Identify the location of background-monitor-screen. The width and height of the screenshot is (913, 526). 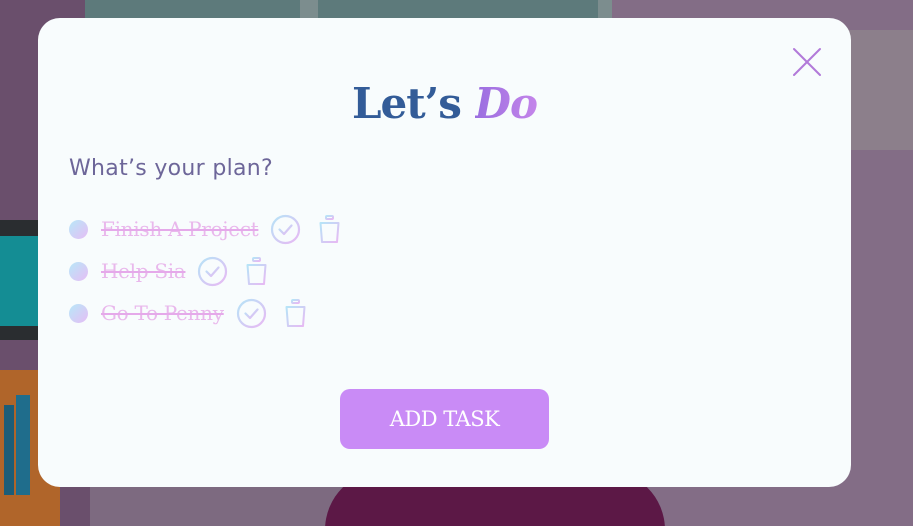
(20, 281).